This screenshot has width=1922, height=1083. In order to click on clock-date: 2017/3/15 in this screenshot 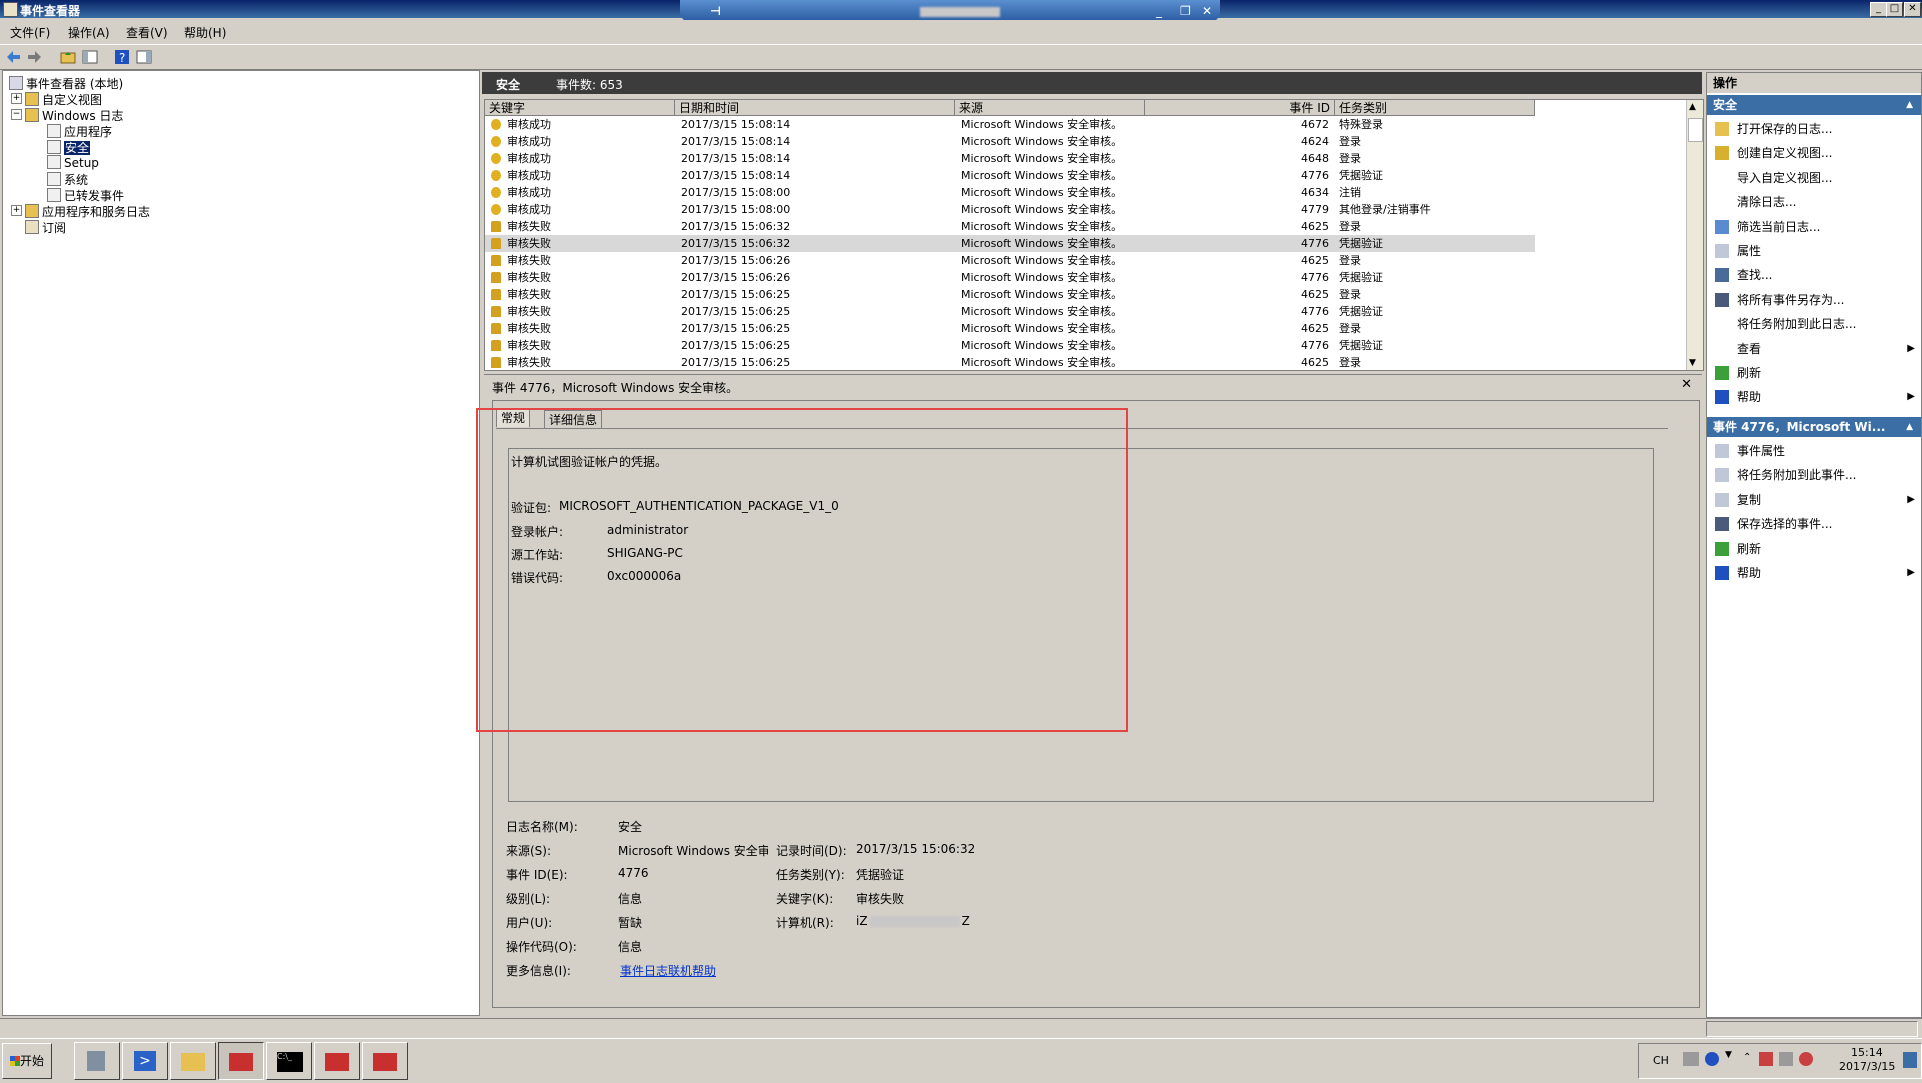, I will do `click(1867, 1066)`.